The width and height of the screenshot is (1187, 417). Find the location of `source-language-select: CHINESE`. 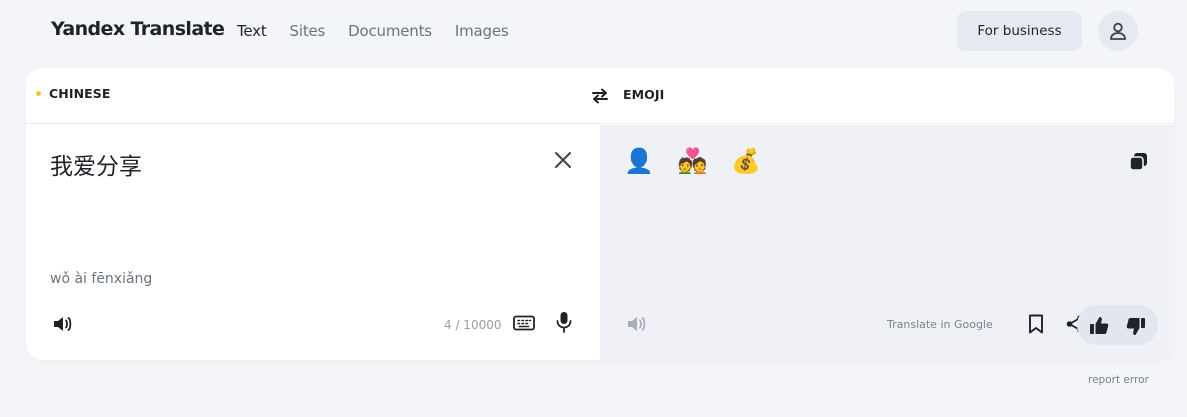

source-language-select: CHINESE is located at coordinates (73, 93).